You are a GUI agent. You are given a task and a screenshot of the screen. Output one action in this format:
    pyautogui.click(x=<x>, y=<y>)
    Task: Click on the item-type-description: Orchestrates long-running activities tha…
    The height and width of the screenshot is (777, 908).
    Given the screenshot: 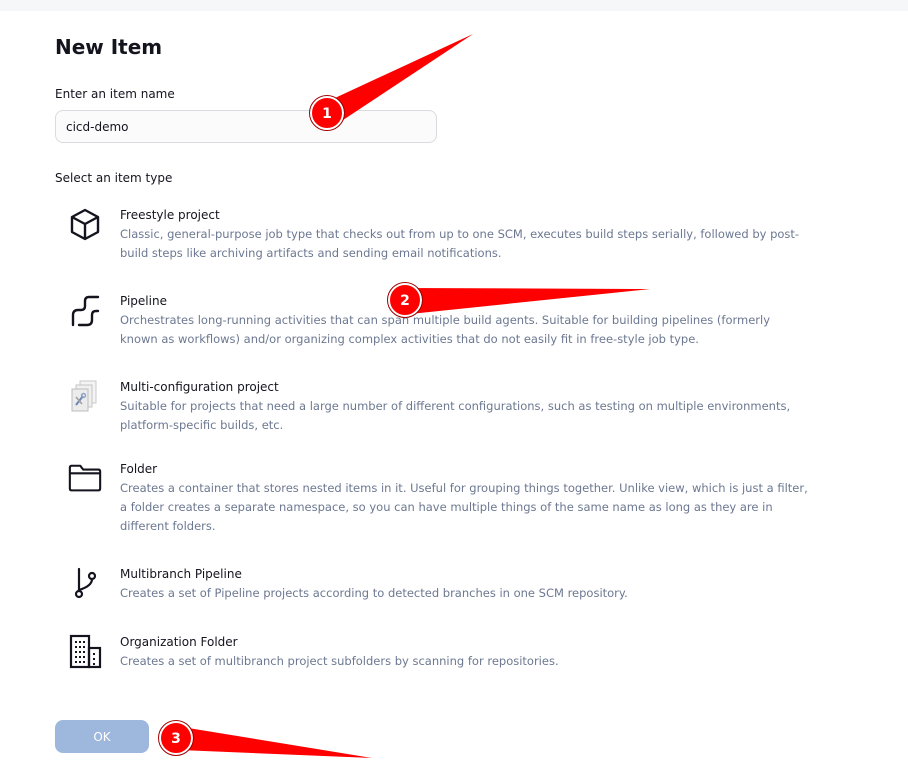 What is the action you would take?
    pyautogui.click(x=445, y=329)
    